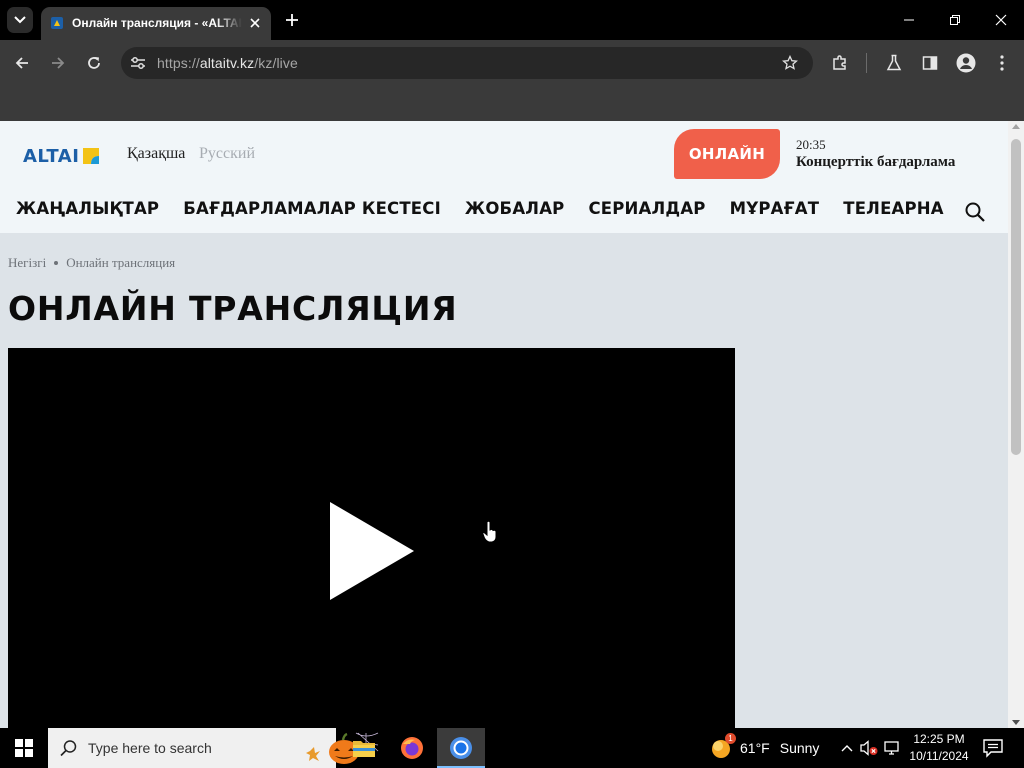 The width and height of the screenshot is (1024, 768). I want to click on scroll-up-arrow-icon, so click(1016, 126).